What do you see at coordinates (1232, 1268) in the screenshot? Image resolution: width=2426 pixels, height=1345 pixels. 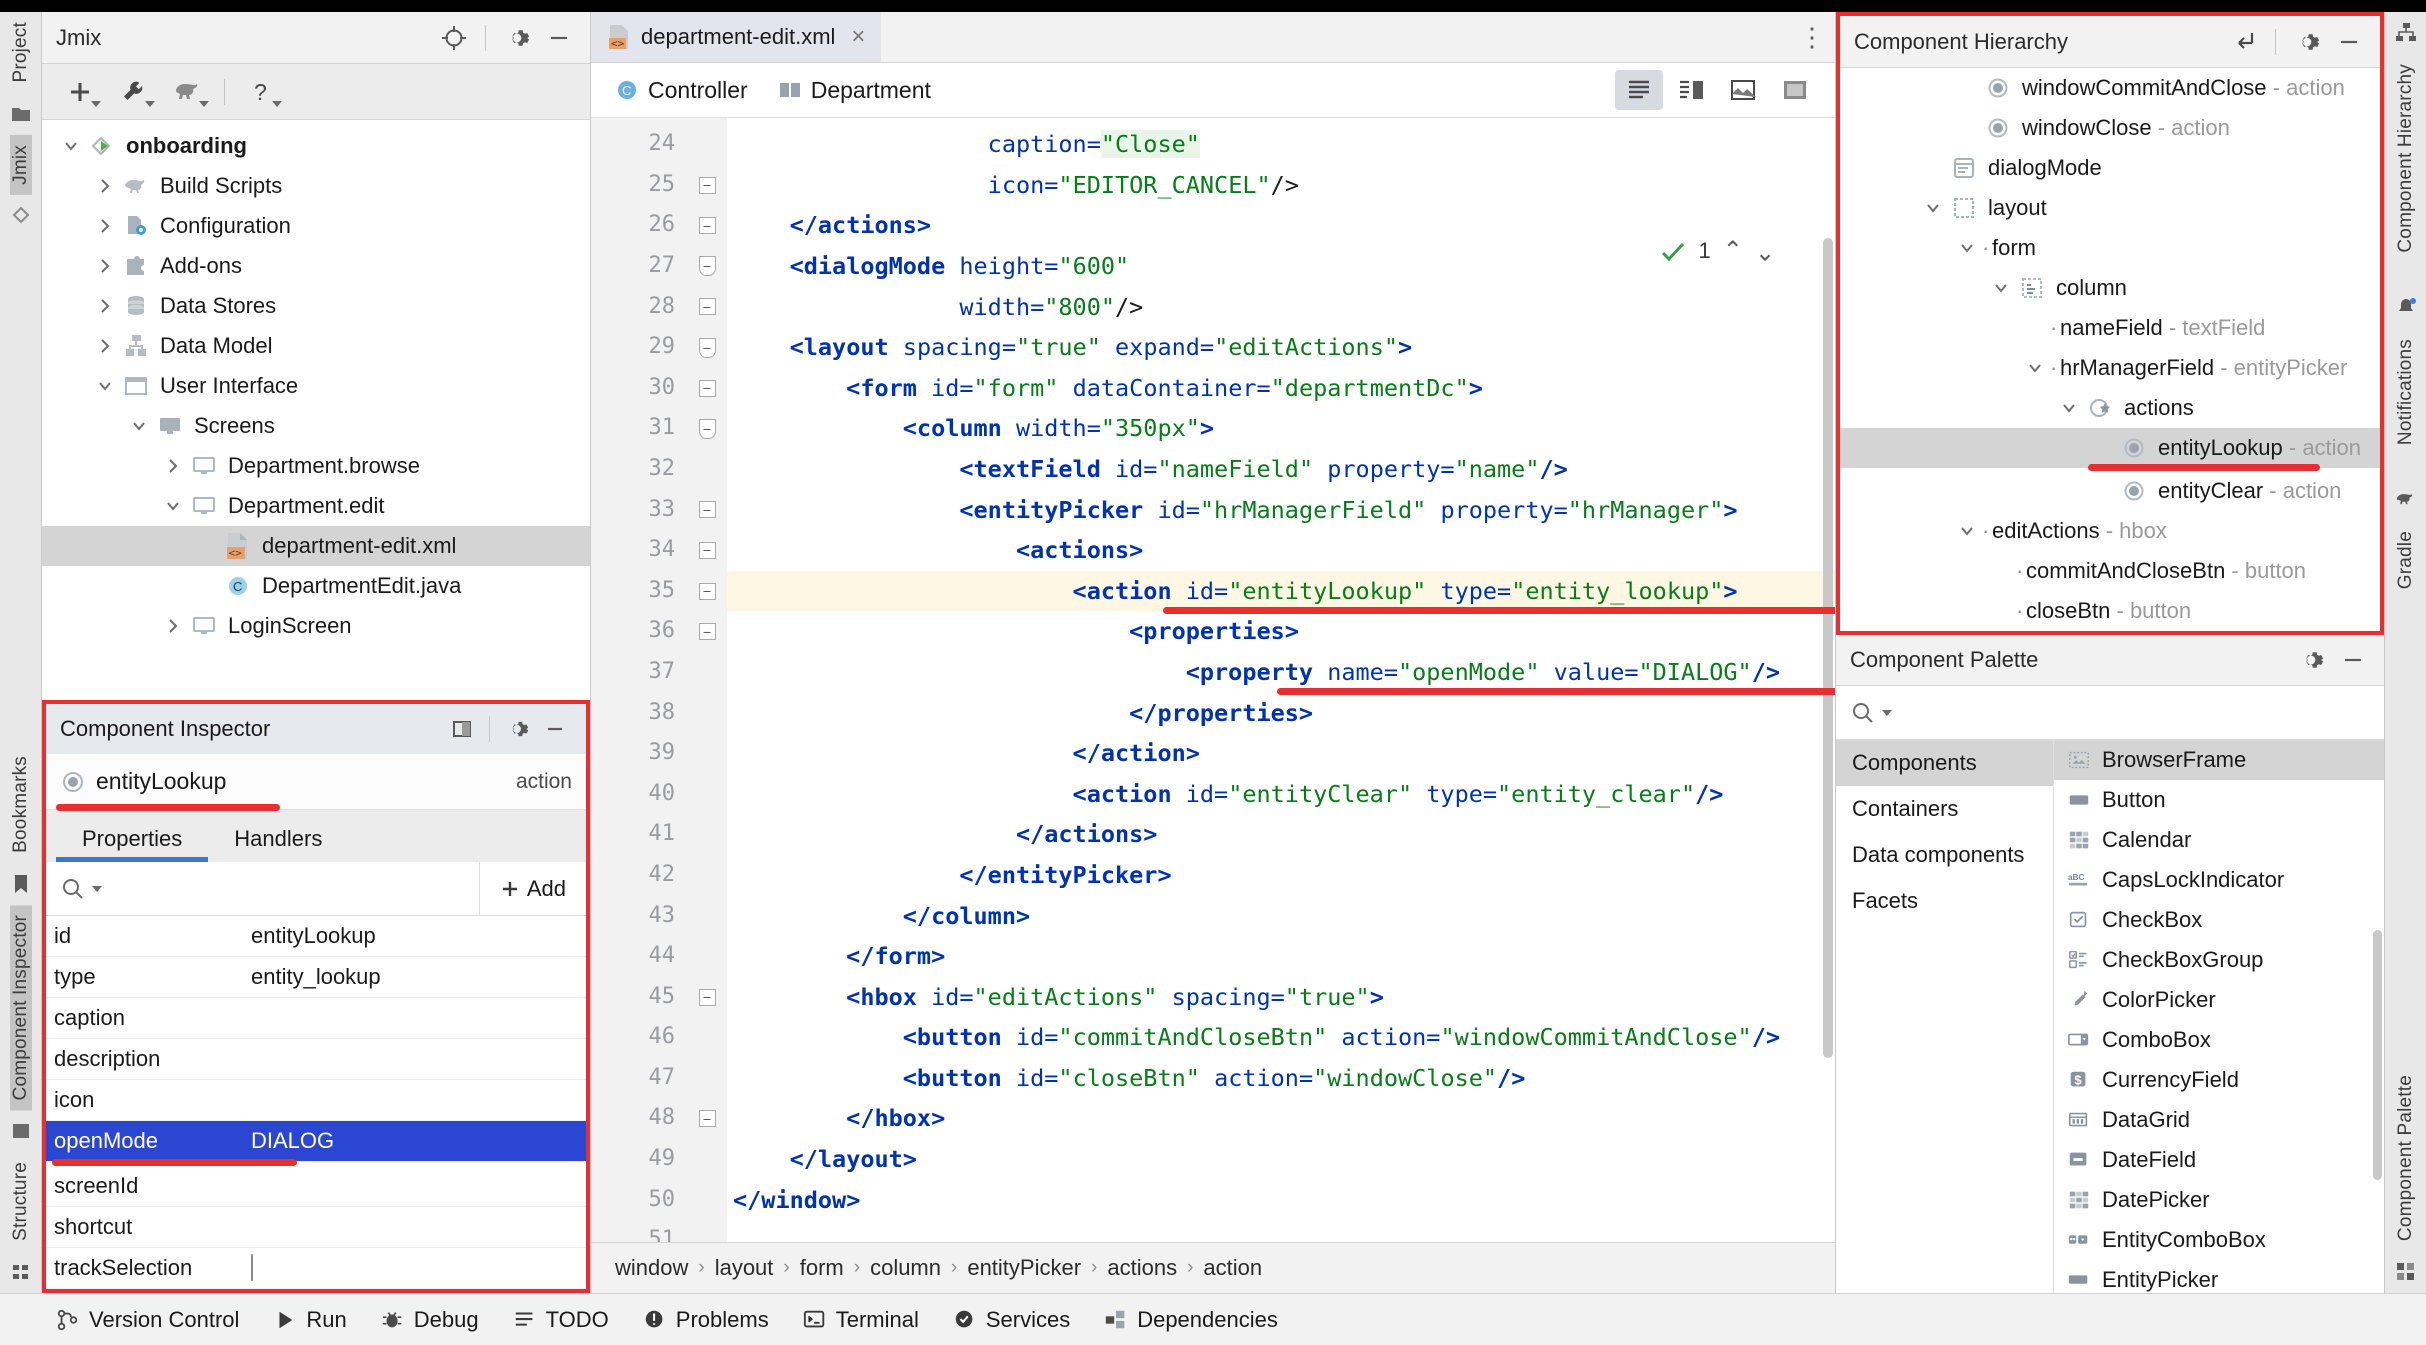 I see `breadcrumb-item: action` at bounding box center [1232, 1268].